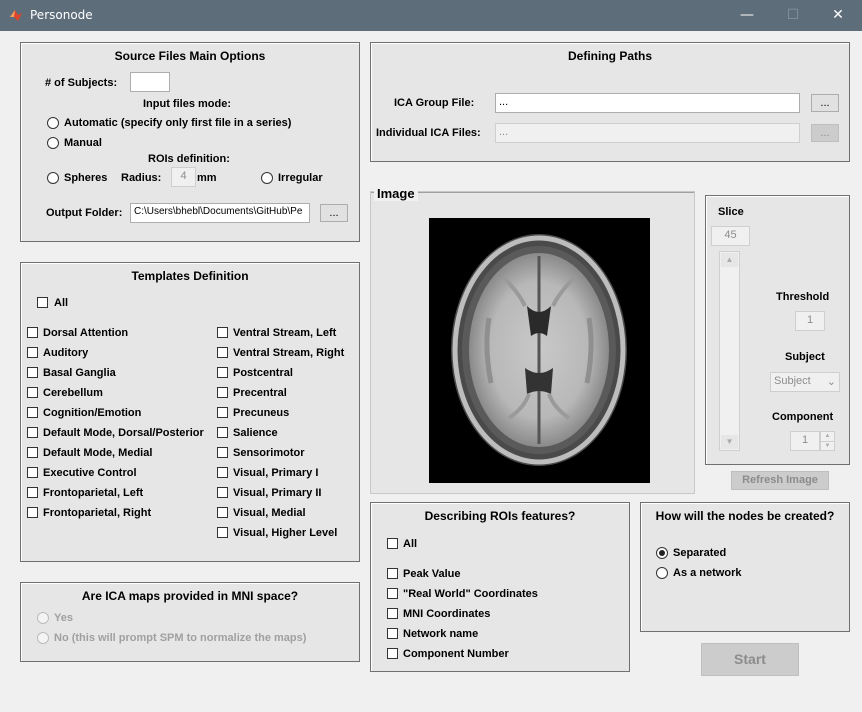 This screenshot has height=712, width=862. Describe the element at coordinates (150, 82) in the screenshot. I see `subjects-input` at that location.